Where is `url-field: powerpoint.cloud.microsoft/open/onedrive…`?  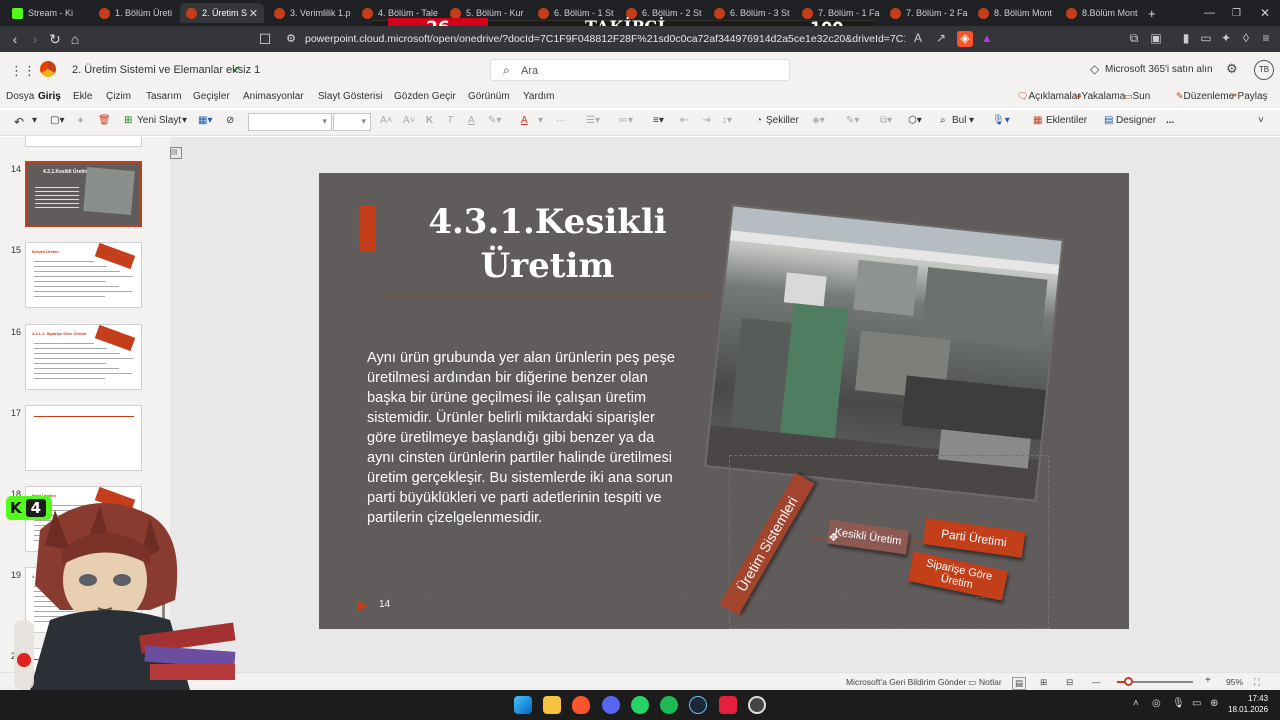
url-field: powerpoint.cloud.microsoft/open/onedrive… is located at coordinates (605, 39).